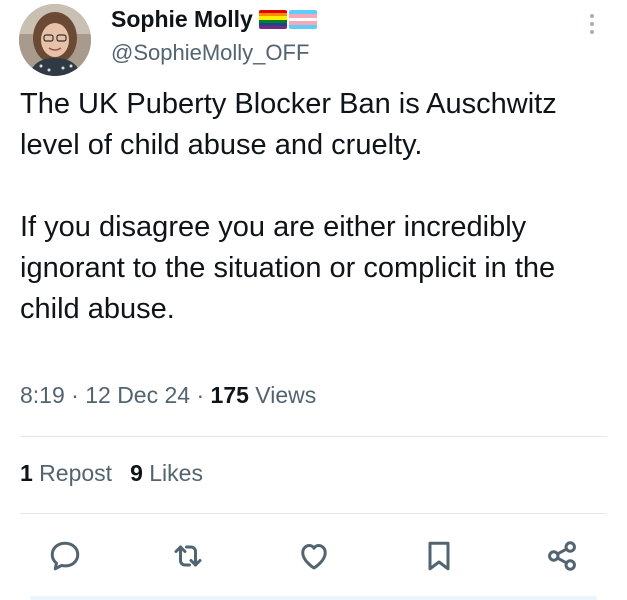 The width and height of the screenshot is (627, 600). Describe the element at coordinates (592, 28) in the screenshot. I see `more-options-icon` at that location.